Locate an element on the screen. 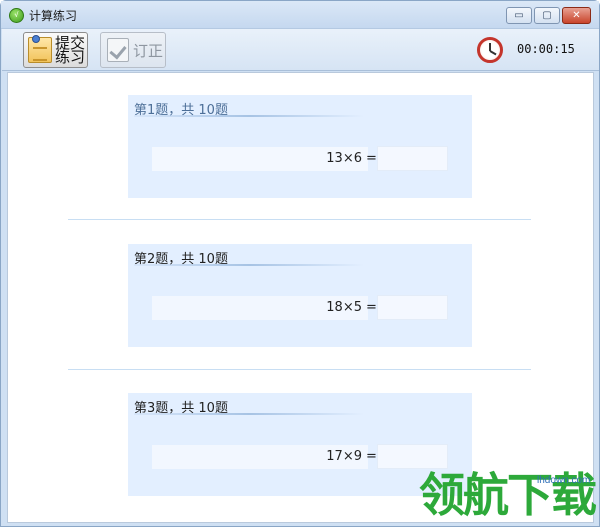 The width and height of the screenshot is (600, 527). question-card: 第1题，共 10题 13×6 = is located at coordinates (300, 146).